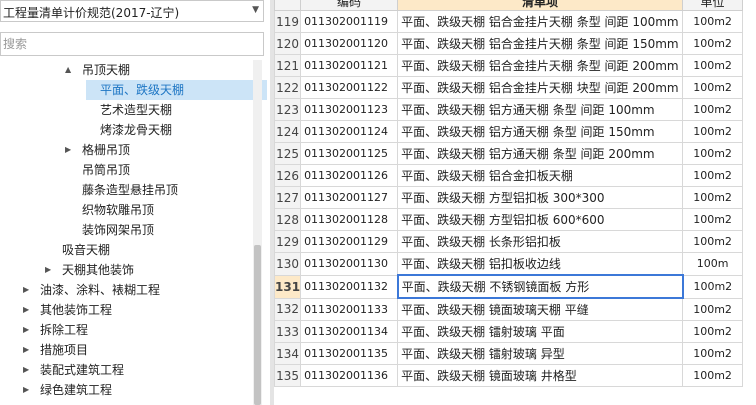 This screenshot has width=756, height=405. I want to click on name-cell: 平面、跌级天棚 不锈钢镜面板 方形, so click(540, 286).